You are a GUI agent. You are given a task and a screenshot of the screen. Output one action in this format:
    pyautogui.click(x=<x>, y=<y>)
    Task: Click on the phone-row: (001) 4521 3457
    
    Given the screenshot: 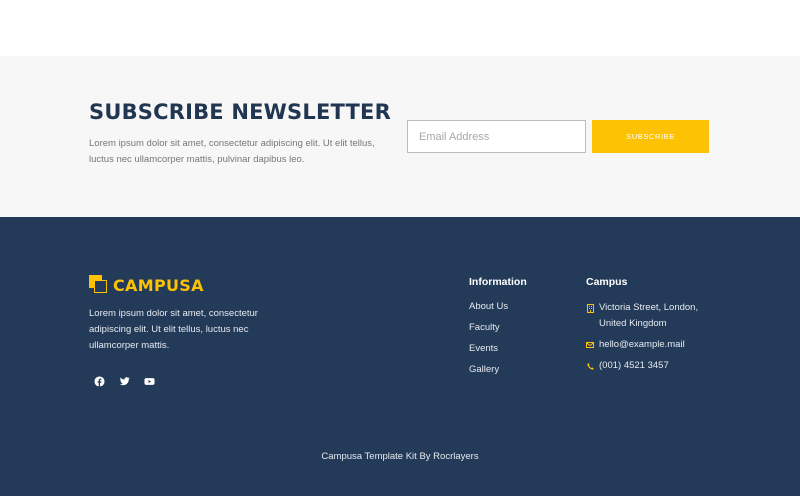 What is the action you would take?
    pyautogui.click(x=656, y=366)
    